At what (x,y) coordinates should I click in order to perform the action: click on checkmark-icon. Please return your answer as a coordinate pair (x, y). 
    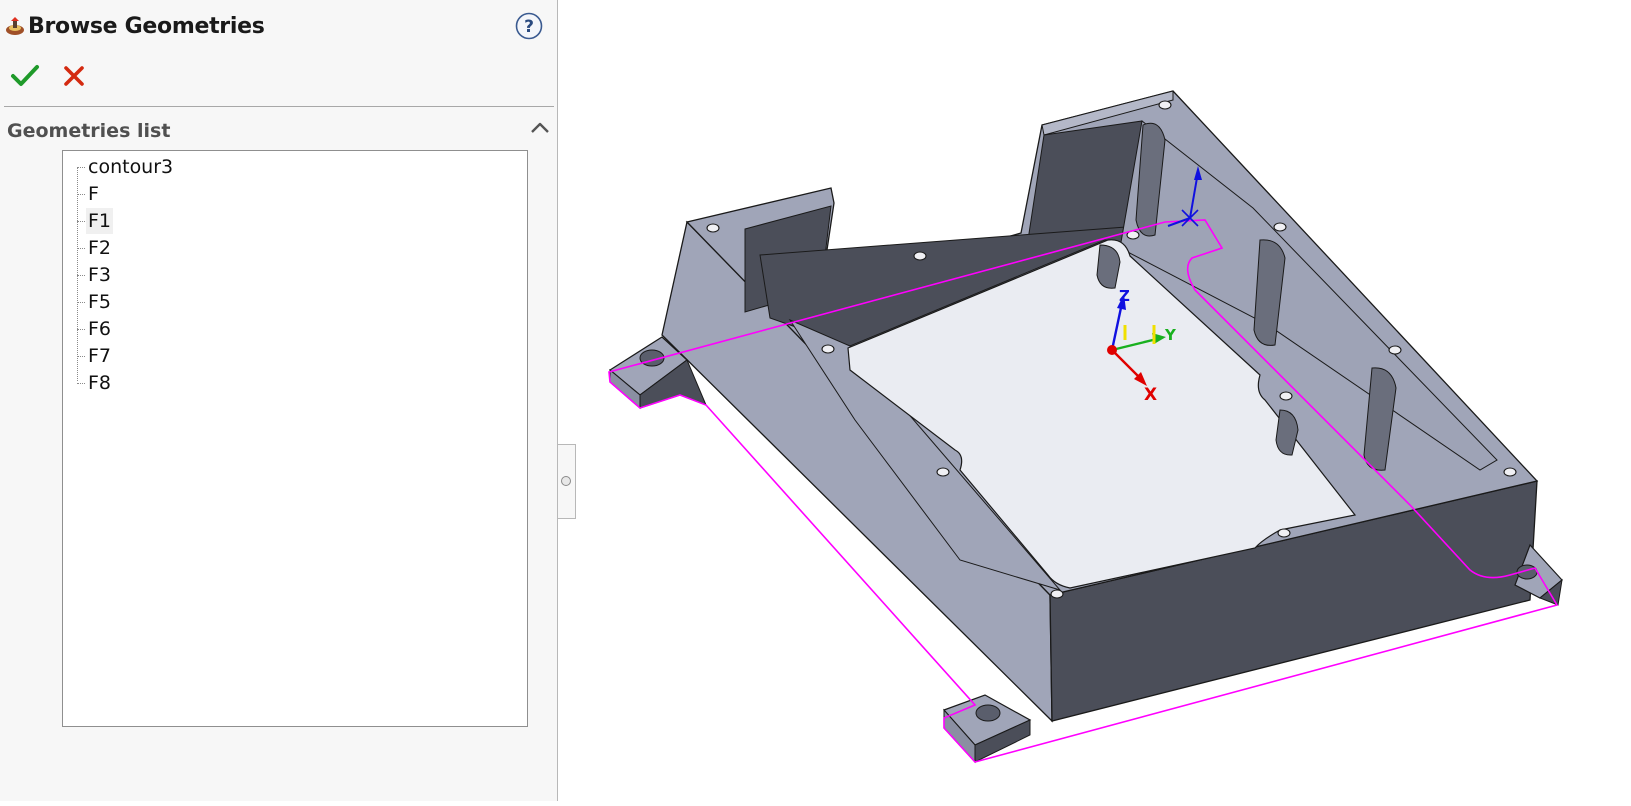
    Looking at the image, I should click on (25, 75).